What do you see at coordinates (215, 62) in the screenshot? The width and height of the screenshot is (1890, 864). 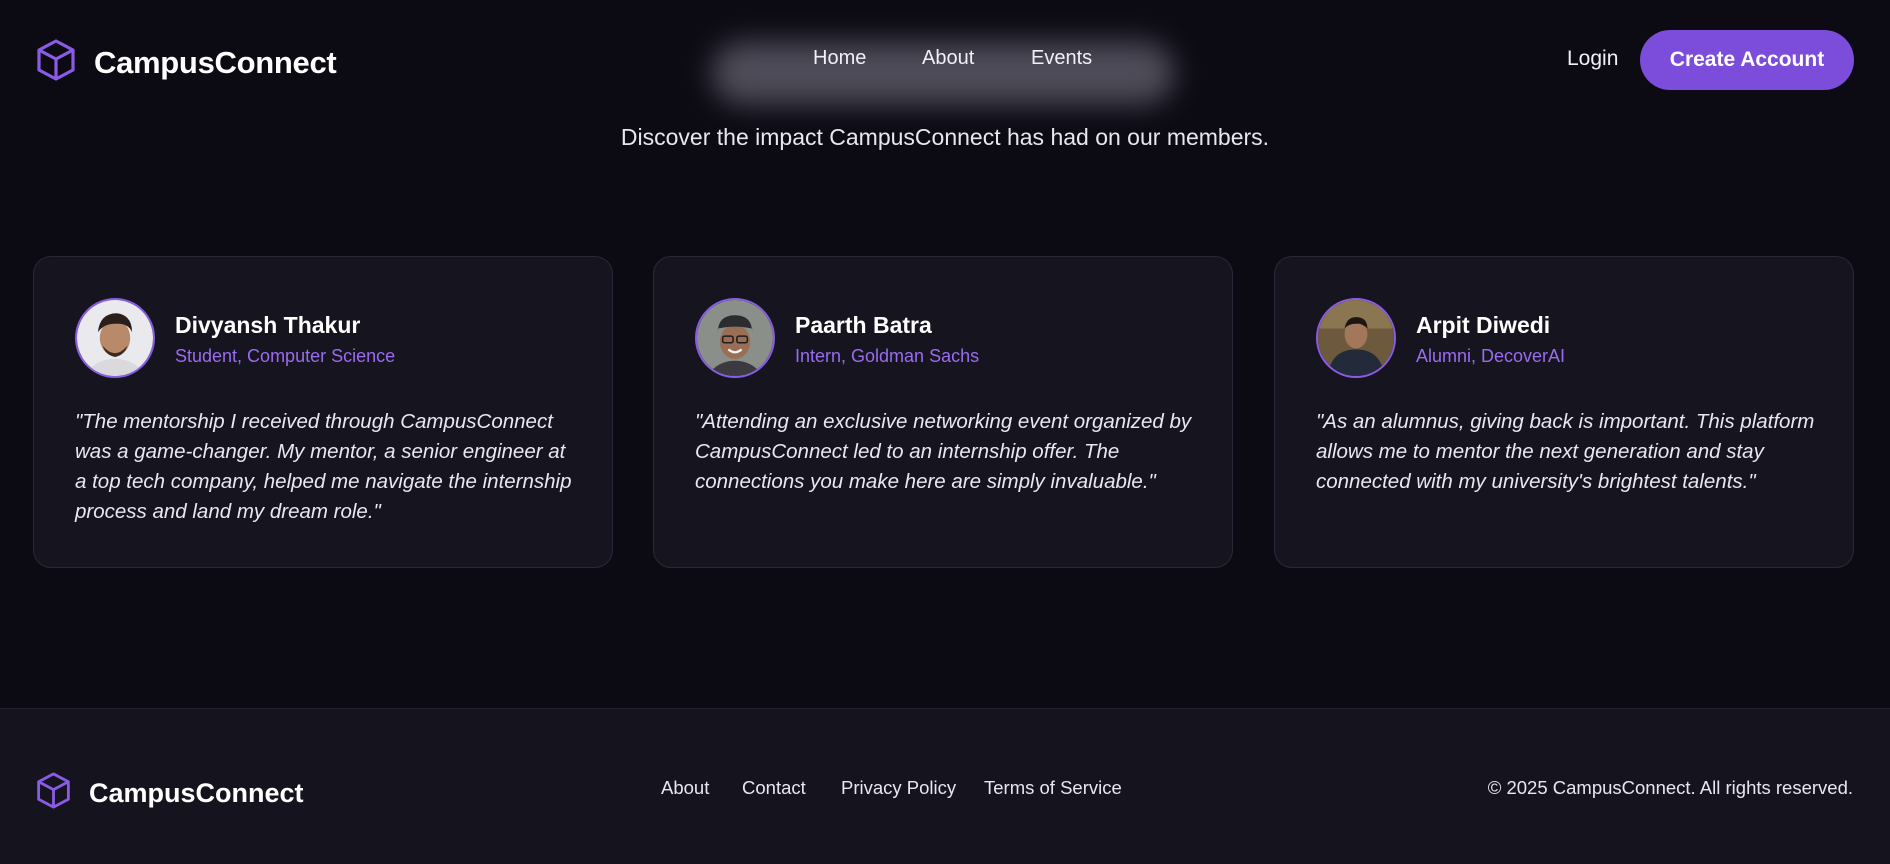 I see `brand-name: CampusConnect` at bounding box center [215, 62].